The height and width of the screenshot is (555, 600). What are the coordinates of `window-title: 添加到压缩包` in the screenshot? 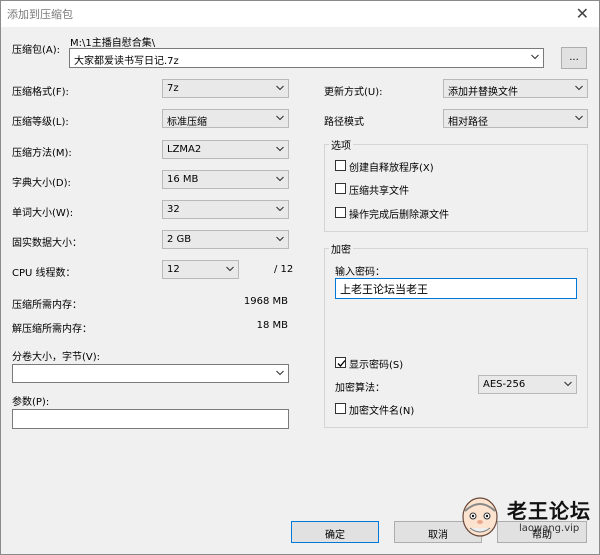 It's located at (40, 14).